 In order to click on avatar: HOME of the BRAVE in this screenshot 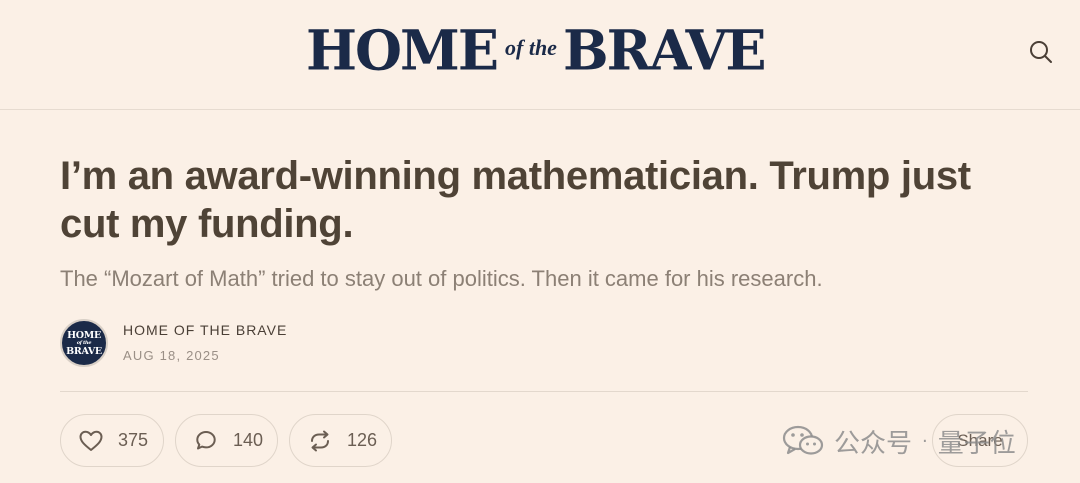, I will do `click(84, 343)`.